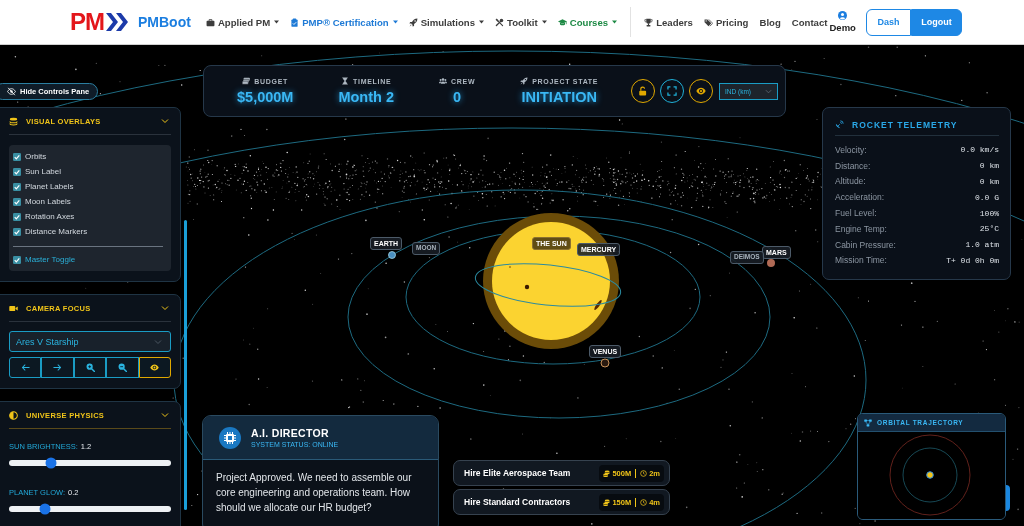 This screenshot has width=1024, height=526. I want to click on scrollbar, so click(185, 365).